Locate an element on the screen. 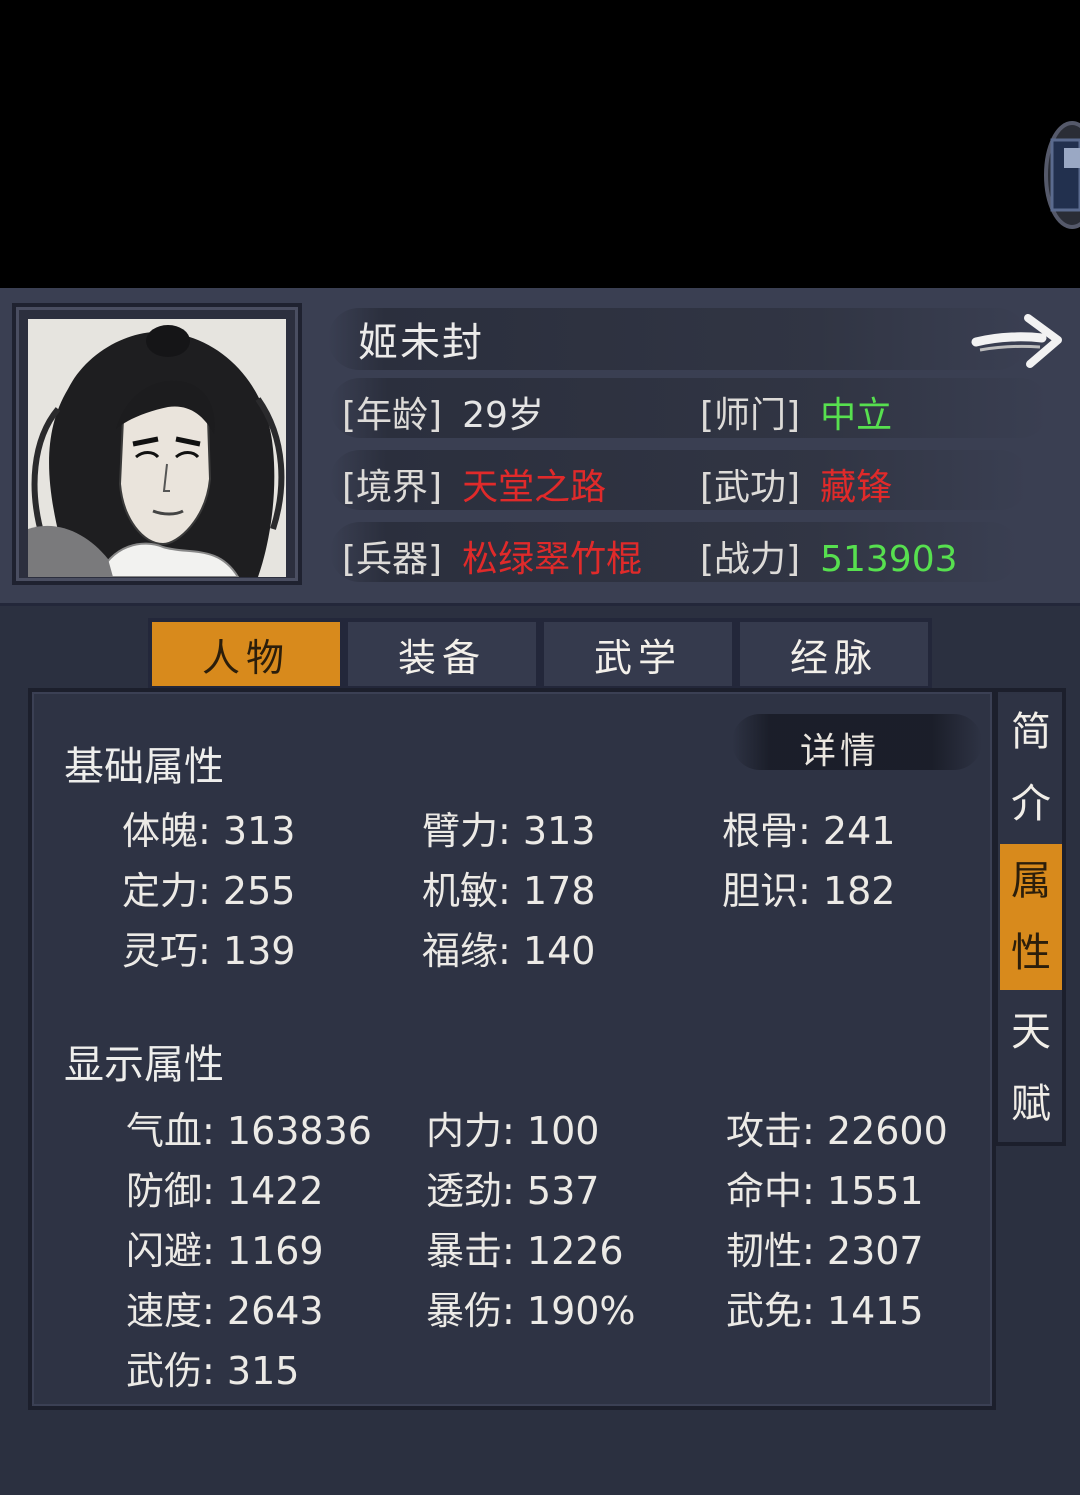 The height and width of the screenshot is (1495, 1080). info-martial-art: [武功] 藏锋 is located at coordinates (796, 484).